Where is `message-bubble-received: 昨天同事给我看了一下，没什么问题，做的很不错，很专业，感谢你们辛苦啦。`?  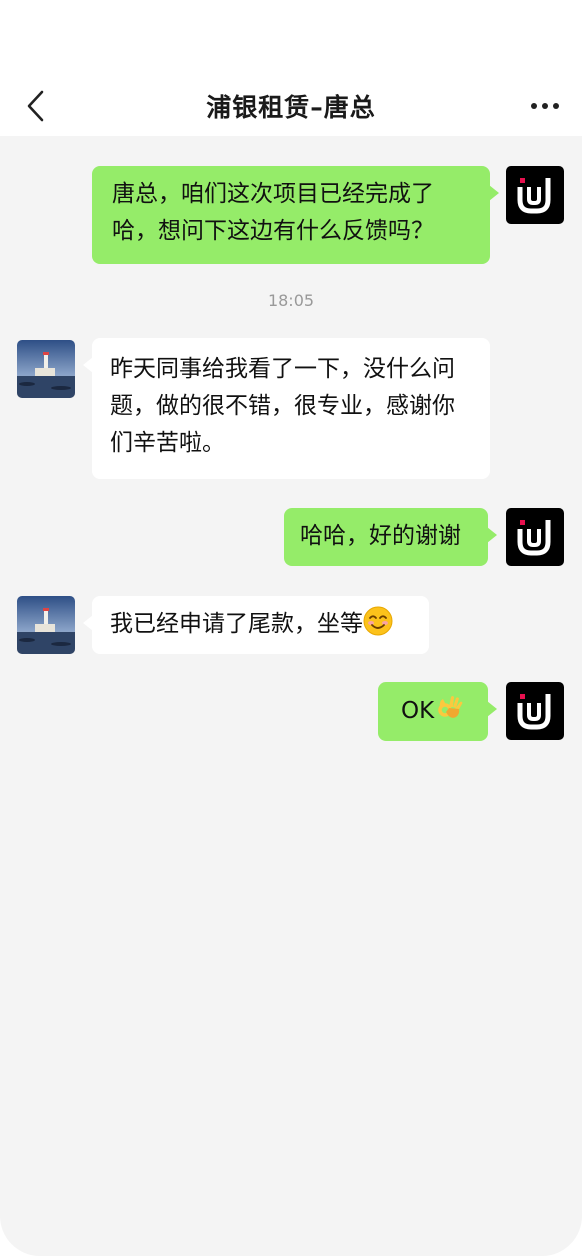
message-bubble-received: 昨天同事给我看了一下，没什么问题，做的很不错，很专业，感谢你们辛苦啦。 is located at coordinates (286, 408).